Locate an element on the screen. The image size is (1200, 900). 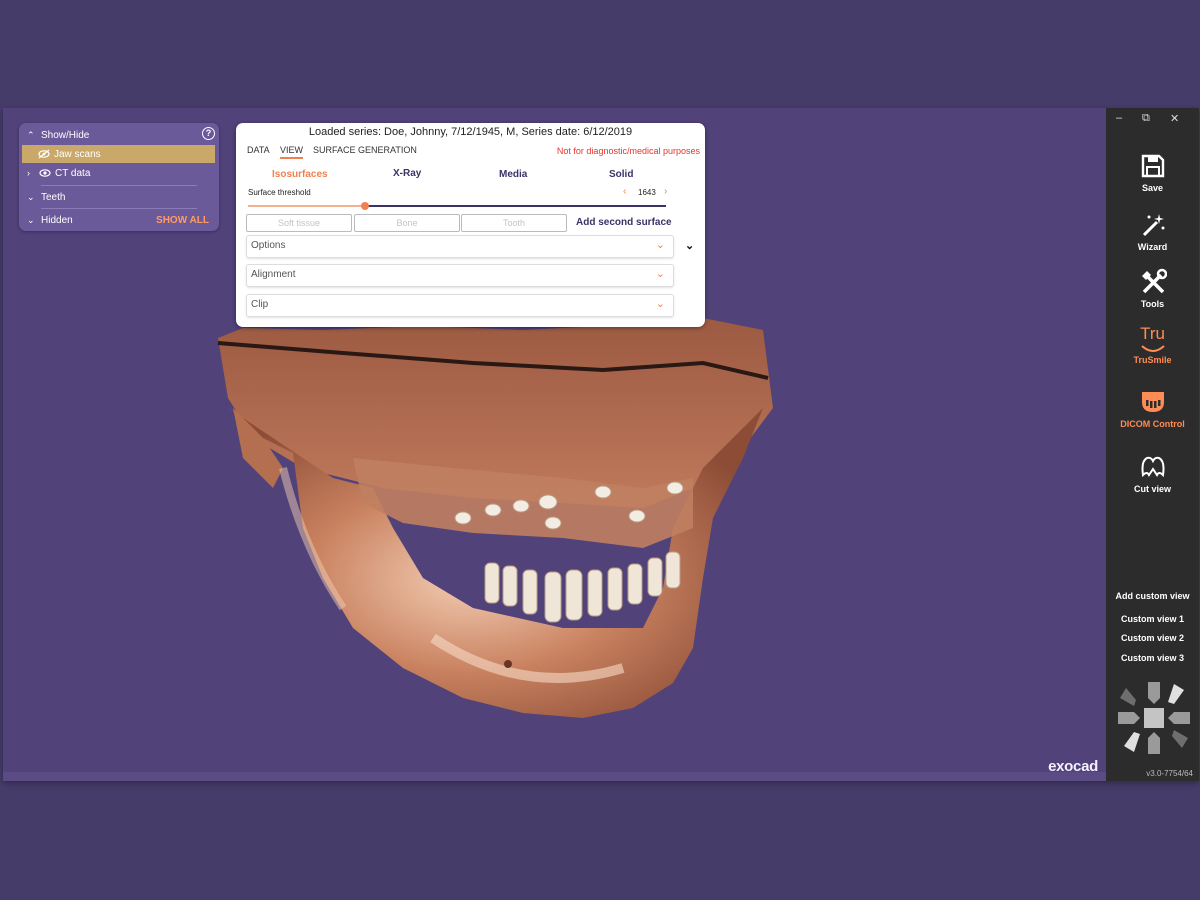
help-icon: ? is located at coordinates (208, 133).